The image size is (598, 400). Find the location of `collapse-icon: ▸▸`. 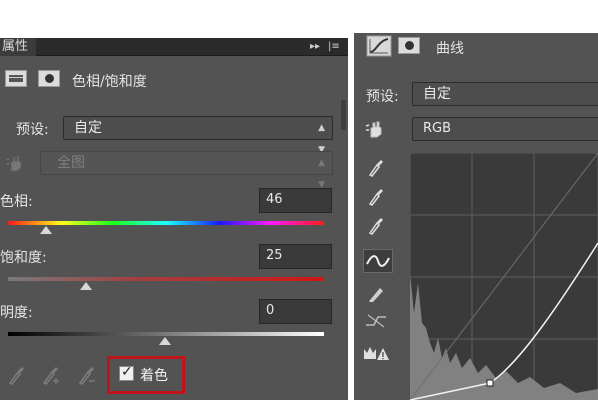

collapse-icon: ▸▸ is located at coordinates (315, 47).